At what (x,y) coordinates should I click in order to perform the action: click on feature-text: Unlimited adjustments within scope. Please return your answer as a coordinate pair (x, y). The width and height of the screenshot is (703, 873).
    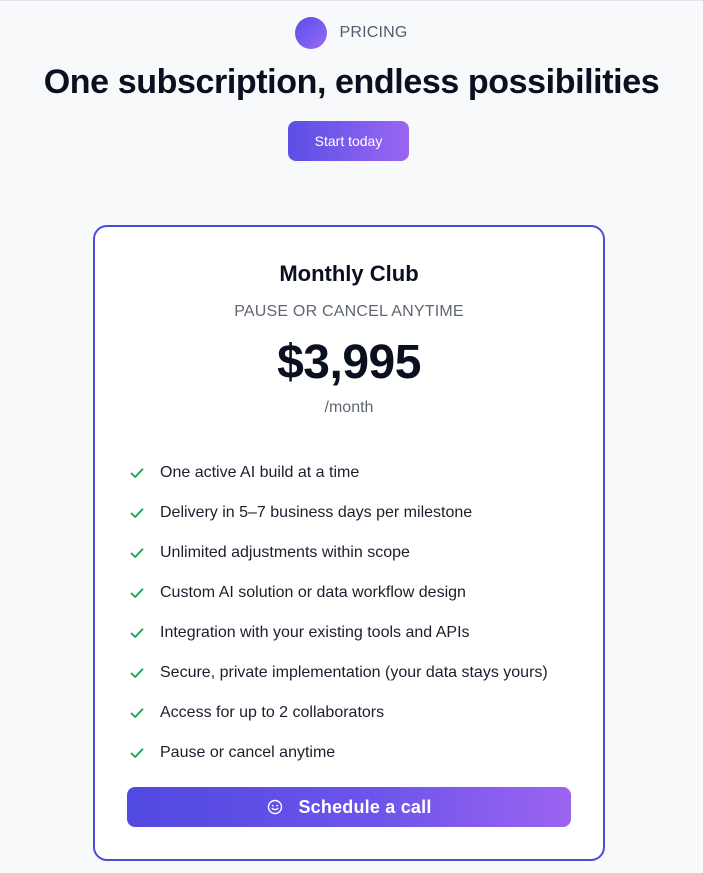
    Looking at the image, I should click on (285, 552).